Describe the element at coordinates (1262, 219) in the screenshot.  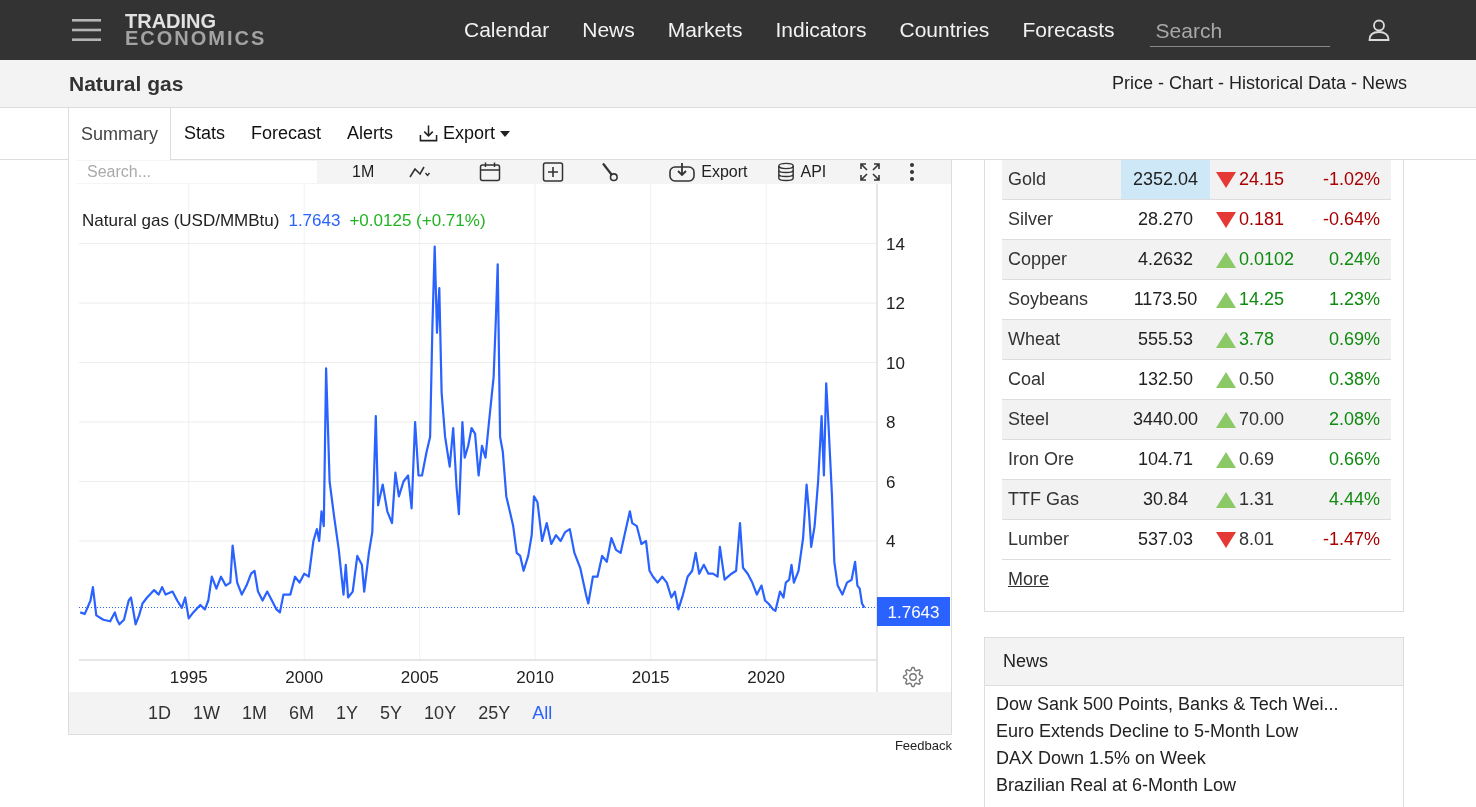
I see `change-value: 0.181` at that location.